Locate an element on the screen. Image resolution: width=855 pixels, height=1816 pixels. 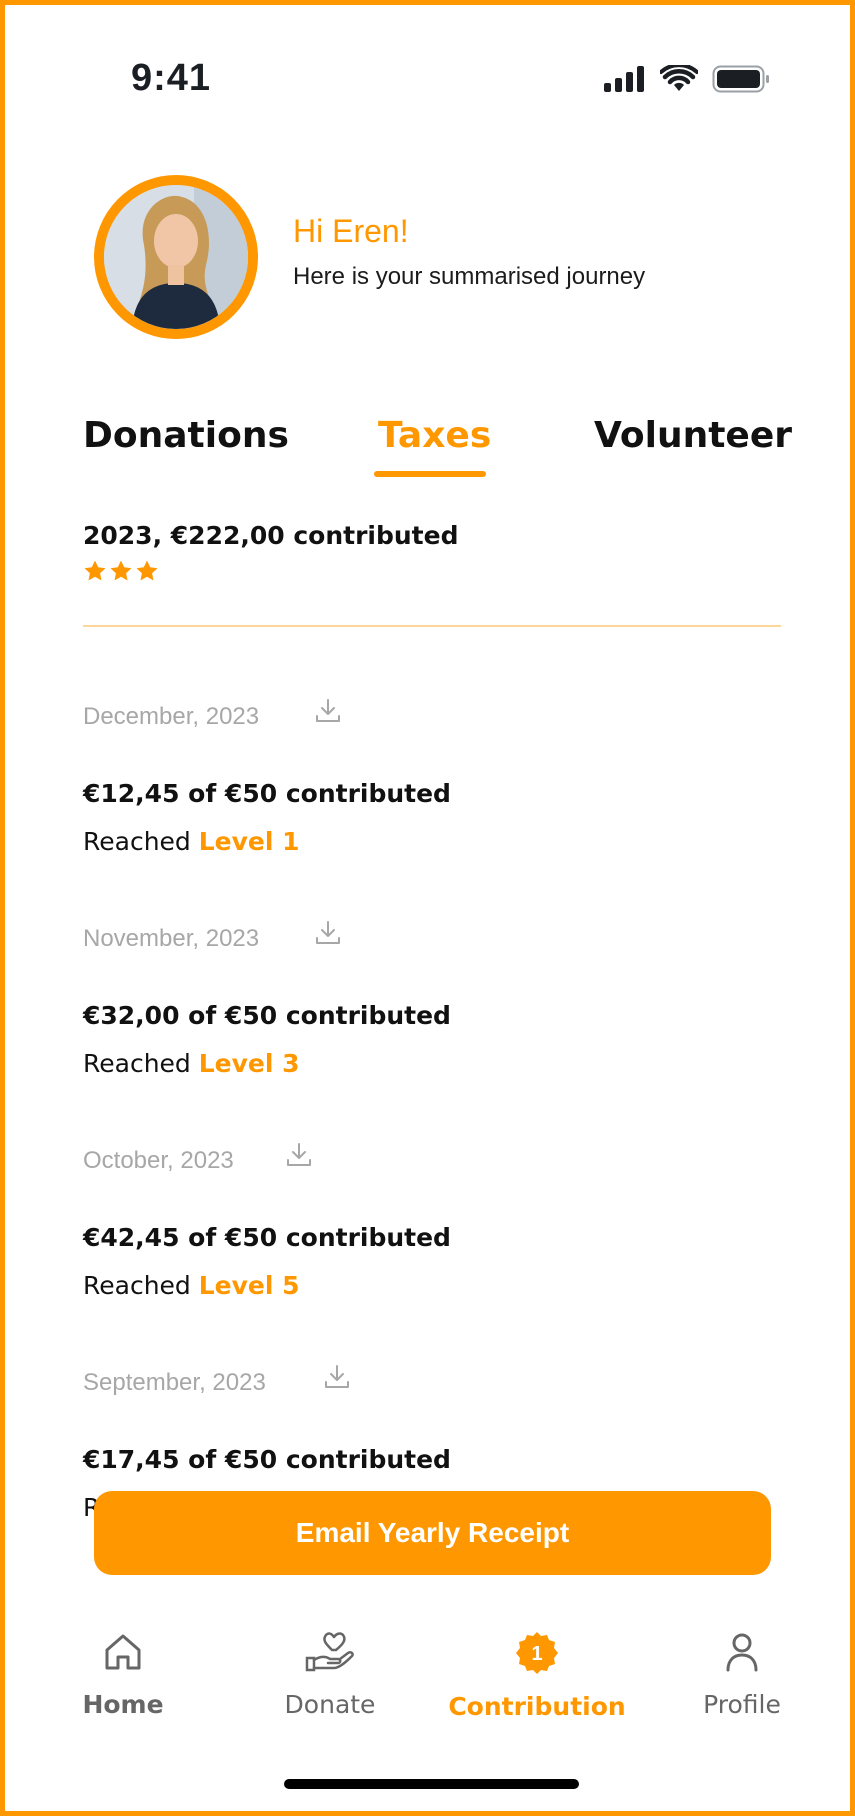
tab-volunteer: Volunteer is located at coordinates (693, 435).